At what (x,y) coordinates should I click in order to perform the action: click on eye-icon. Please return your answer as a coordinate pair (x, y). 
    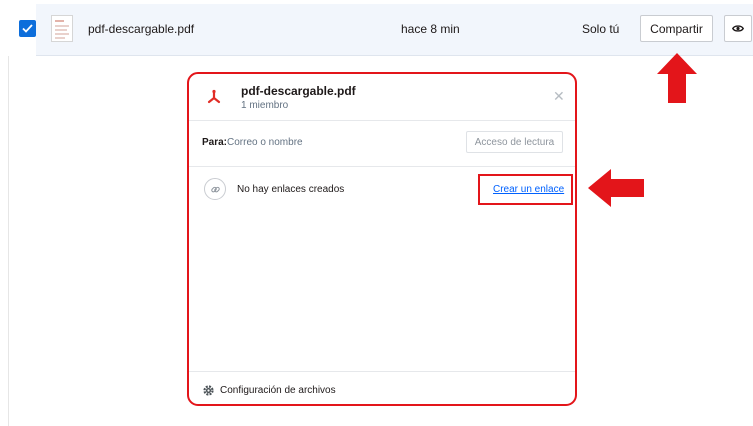
    Looking at the image, I should click on (738, 28).